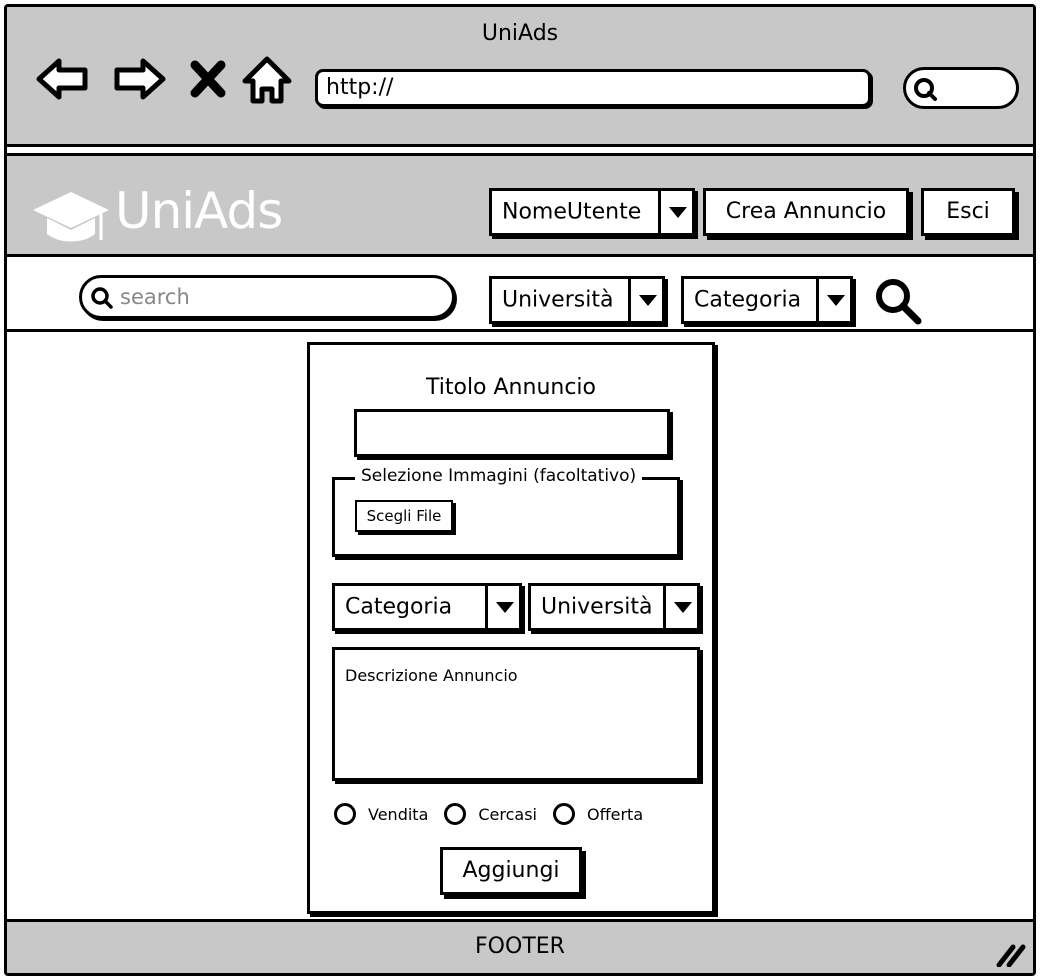 The width and height of the screenshot is (1040, 978). What do you see at coordinates (748, 300) in the screenshot?
I see `category-filter-label: Categoria` at bounding box center [748, 300].